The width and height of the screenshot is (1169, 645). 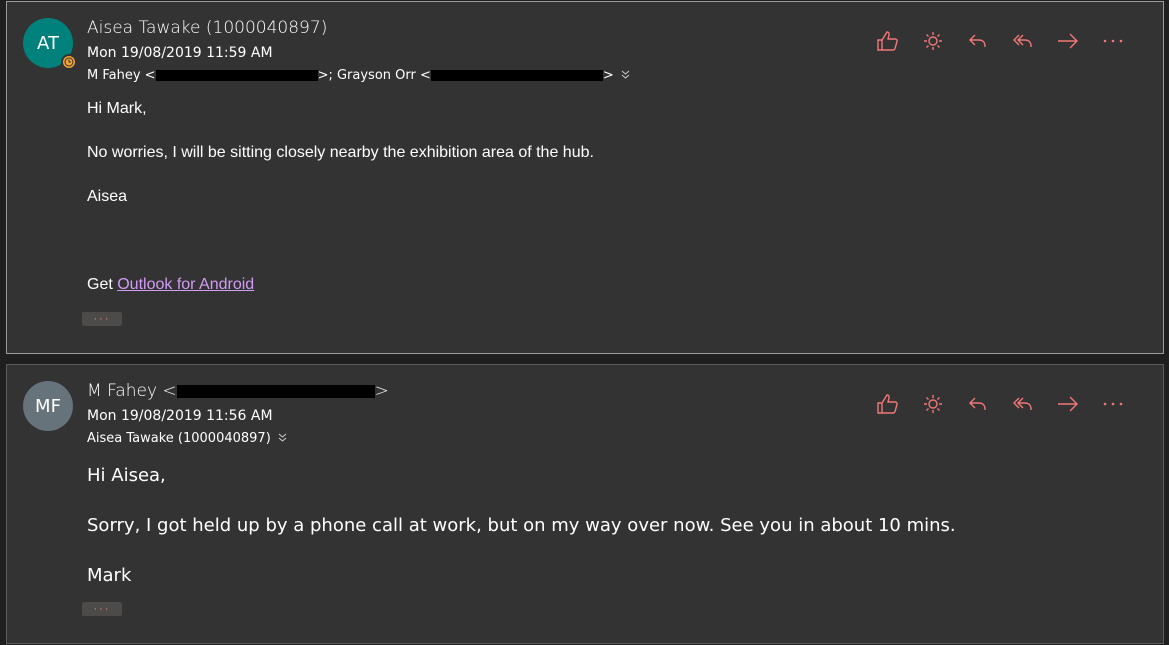 I want to click on greeting: Hi Aisea,, so click(x=126, y=475).